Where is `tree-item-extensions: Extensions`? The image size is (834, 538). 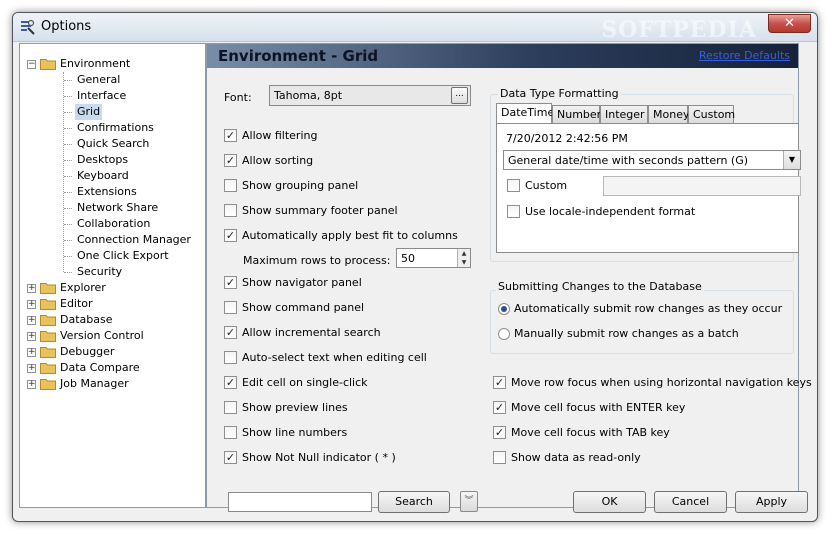 tree-item-extensions: Extensions is located at coordinates (112, 192).